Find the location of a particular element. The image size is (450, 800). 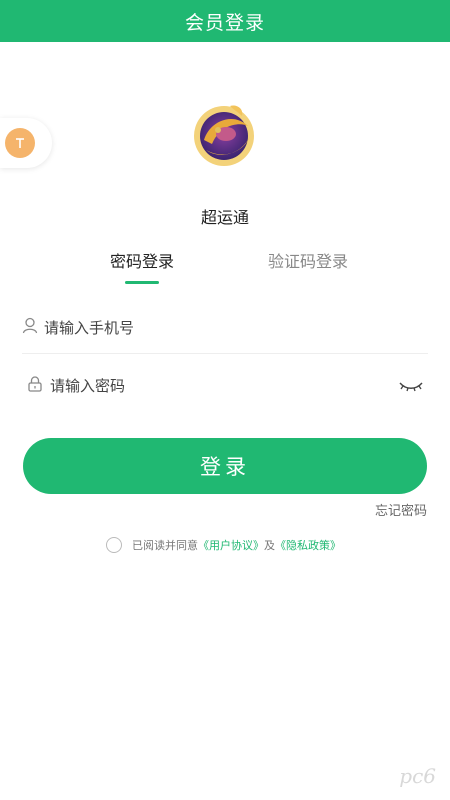

tab-password-login: 密码登录 is located at coordinates (142, 262).